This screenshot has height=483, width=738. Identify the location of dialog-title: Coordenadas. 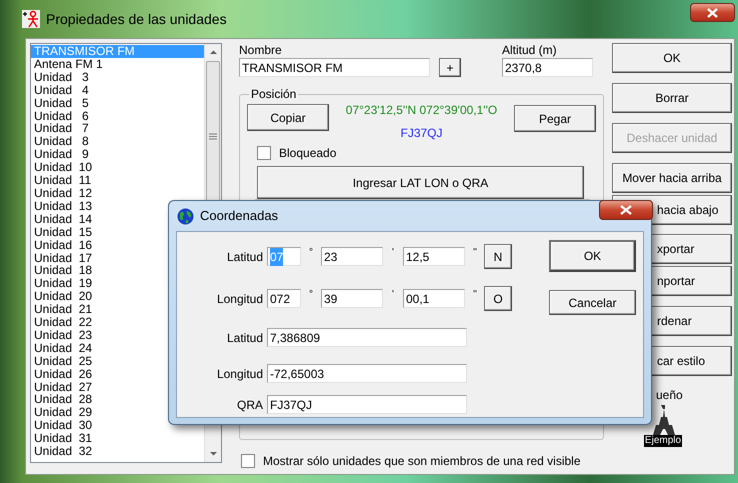
(239, 216).